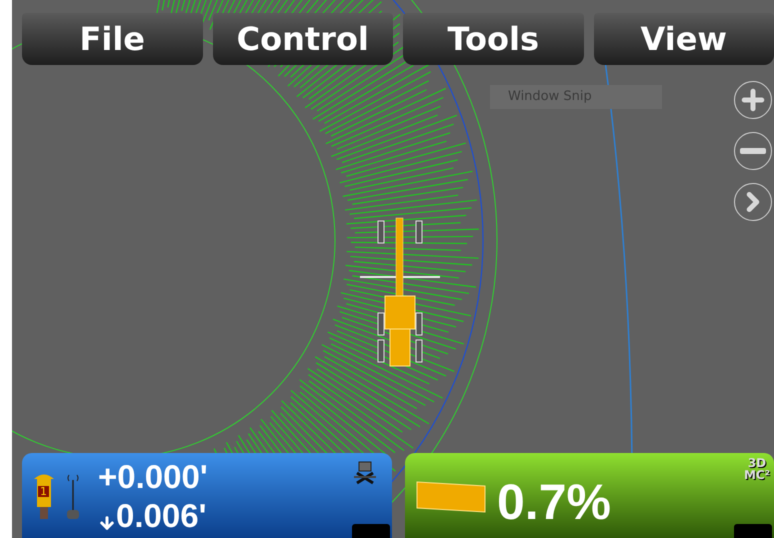 Image resolution: width=774 pixels, height=538 pixels. What do you see at coordinates (365, 473) in the screenshot?
I see `disconnected-computer-icon` at bounding box center [365, 473].